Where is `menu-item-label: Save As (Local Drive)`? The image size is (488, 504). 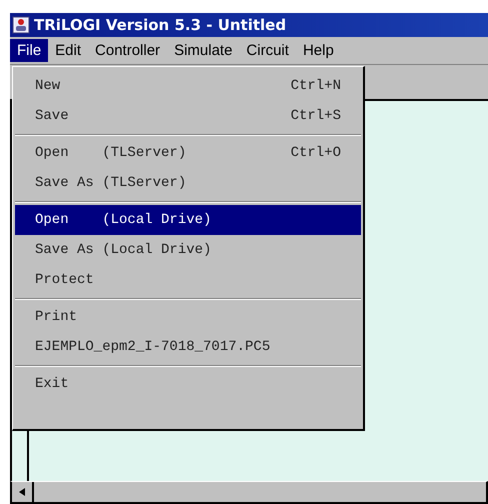
menu-item-label: Save As (Local Drive) is located at coordinates (123, 250).